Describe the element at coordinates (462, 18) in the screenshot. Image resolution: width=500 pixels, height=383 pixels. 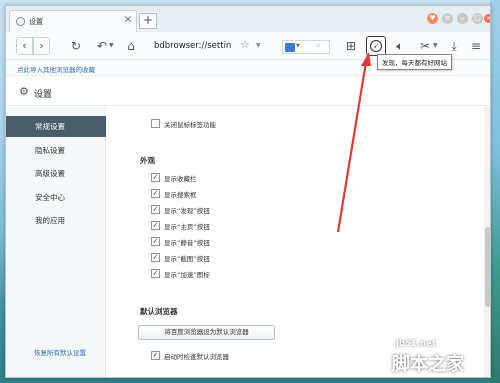
I see `minimize-icon: –` at that location.